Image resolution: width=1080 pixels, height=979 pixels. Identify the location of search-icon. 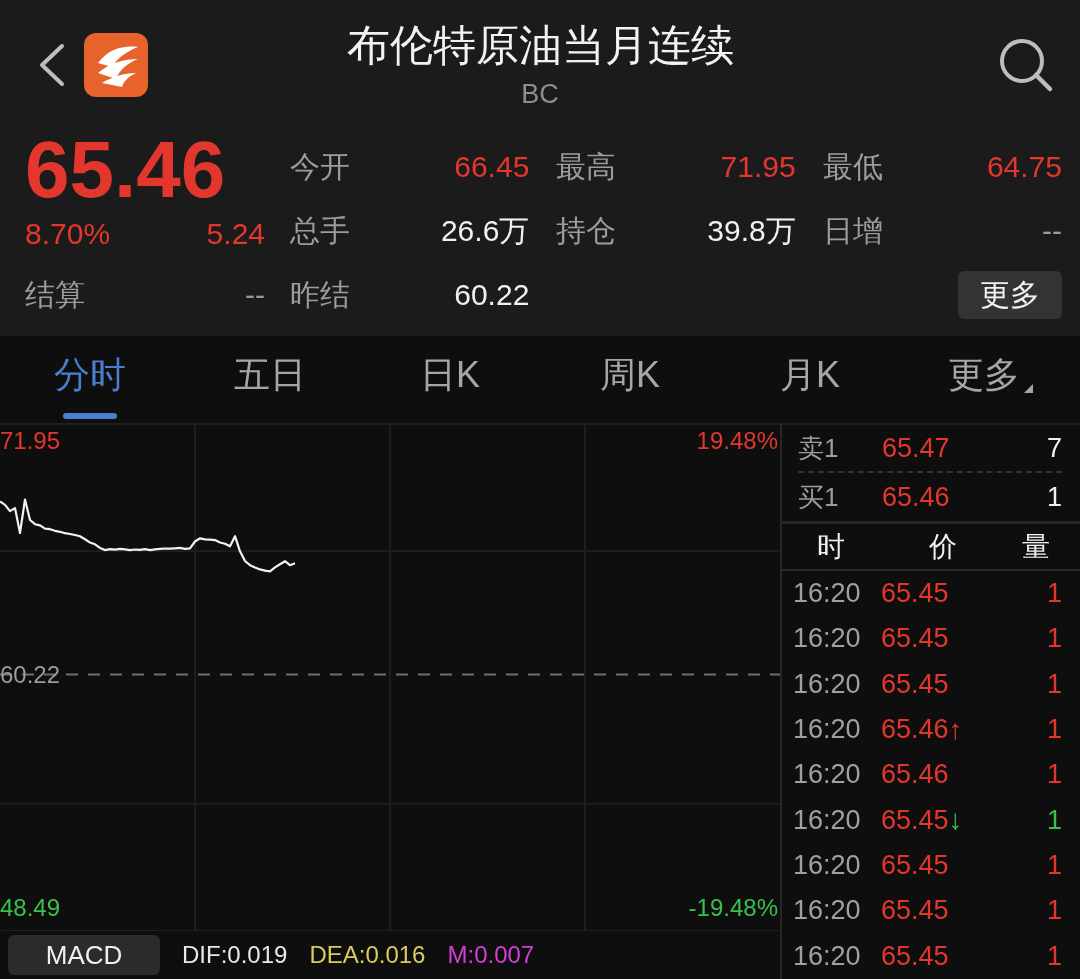
(1026, 65).